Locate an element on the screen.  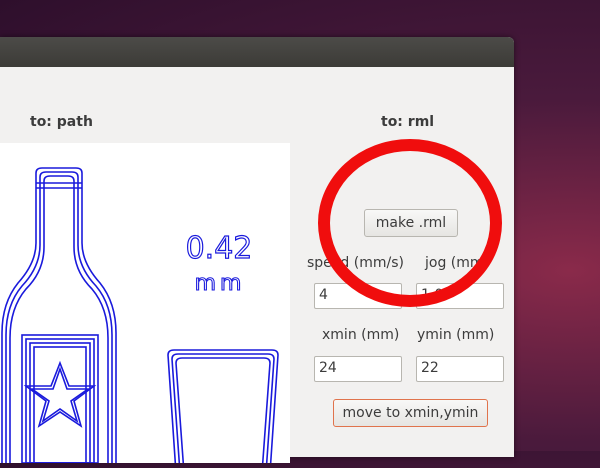
ymin-input: 22 is located at coordinates (460, 369).